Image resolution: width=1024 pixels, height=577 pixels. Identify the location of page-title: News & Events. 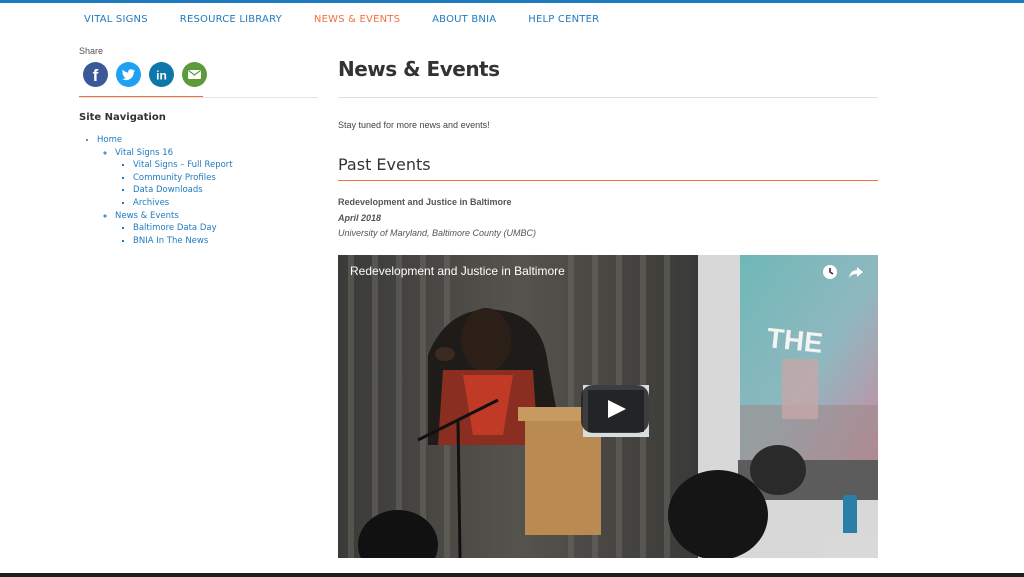
(419, 69).